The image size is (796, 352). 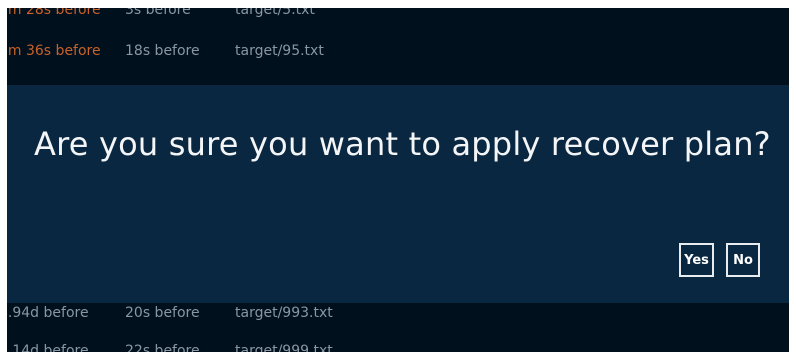 I want to click on log-row: 9.14d before 22s before target/999.txt, so click(x=398, y=347).